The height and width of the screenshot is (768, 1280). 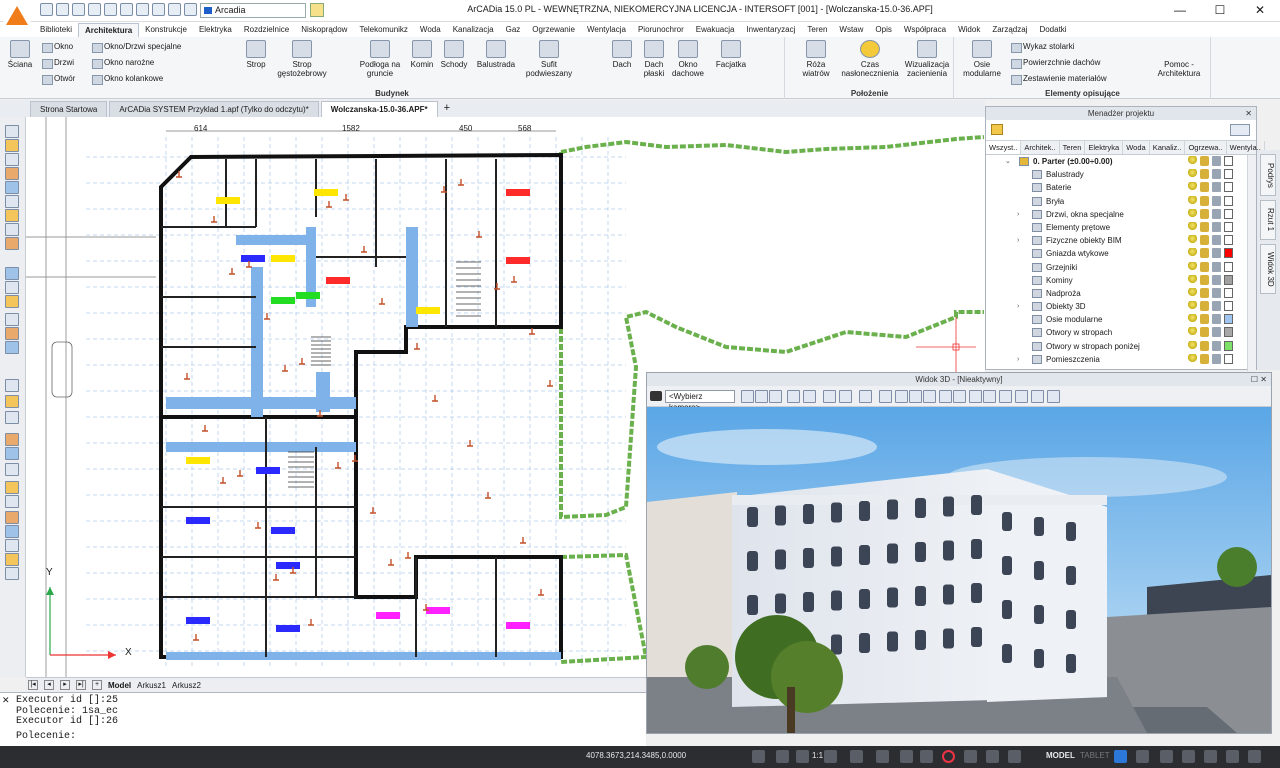 What do you see at coordinates (851, 30) in the screenshot?
I see `ribbon-tab: Wstaw` at bounding box center [851, 30].